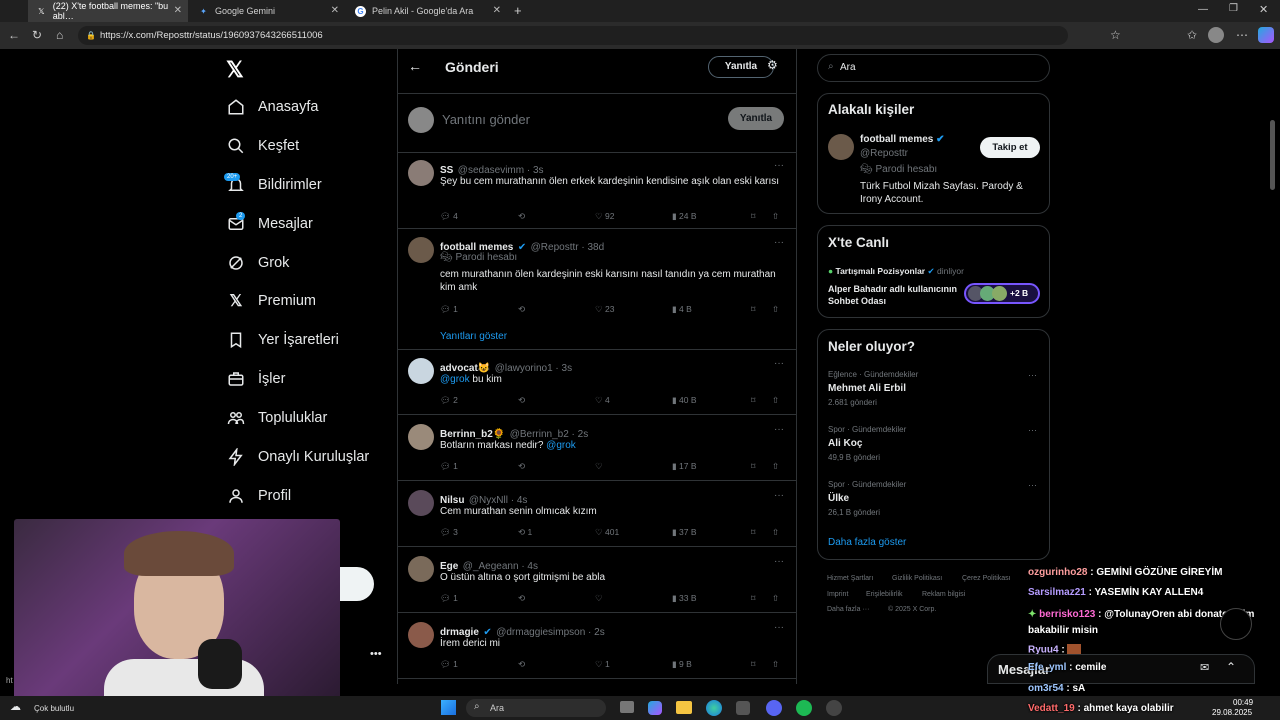  What do you see at coordinates (604, 216) in the screenshot?
I see `like-icon: ♡ 92` at bounding box center [604, 216].